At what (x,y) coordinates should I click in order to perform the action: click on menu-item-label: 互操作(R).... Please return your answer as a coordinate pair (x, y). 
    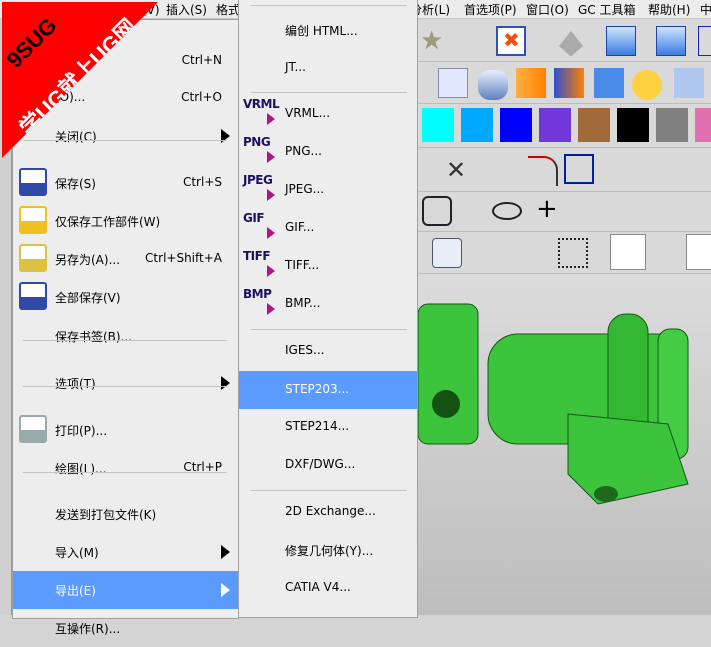
    Looking at the image, I should click on (88, 629).